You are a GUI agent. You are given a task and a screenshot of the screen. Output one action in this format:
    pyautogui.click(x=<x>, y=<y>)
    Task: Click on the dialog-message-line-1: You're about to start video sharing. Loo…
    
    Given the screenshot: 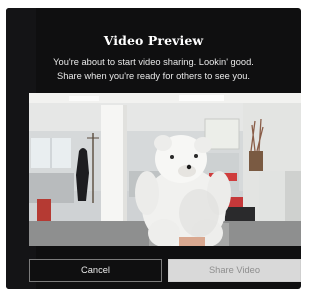 What is the action you would take?
    pyautogui.click(x=153, y=62)
    